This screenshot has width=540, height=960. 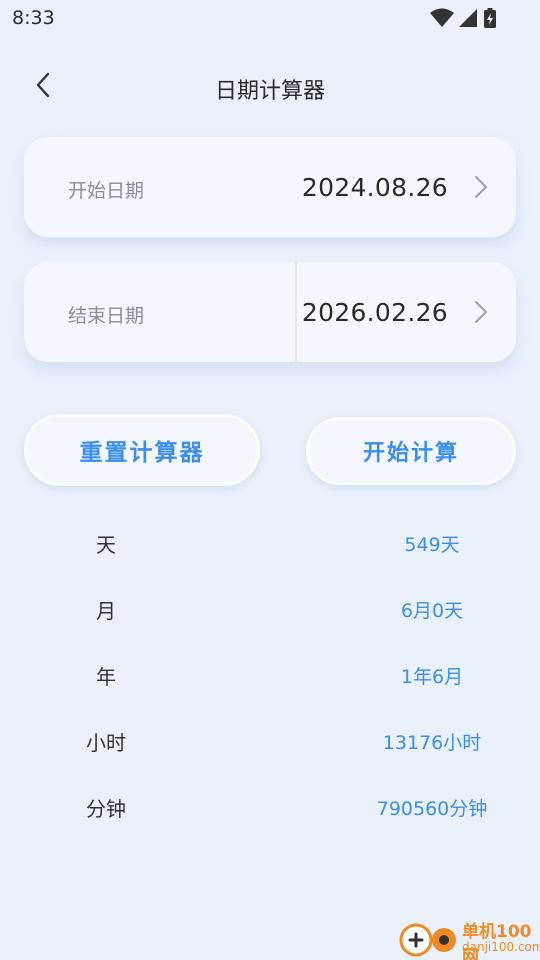 What do you see at coordinates (142, 450) in the screenshot?
I see `reset-calculator-button: 重置计算器` at bounding box center [142, 450].